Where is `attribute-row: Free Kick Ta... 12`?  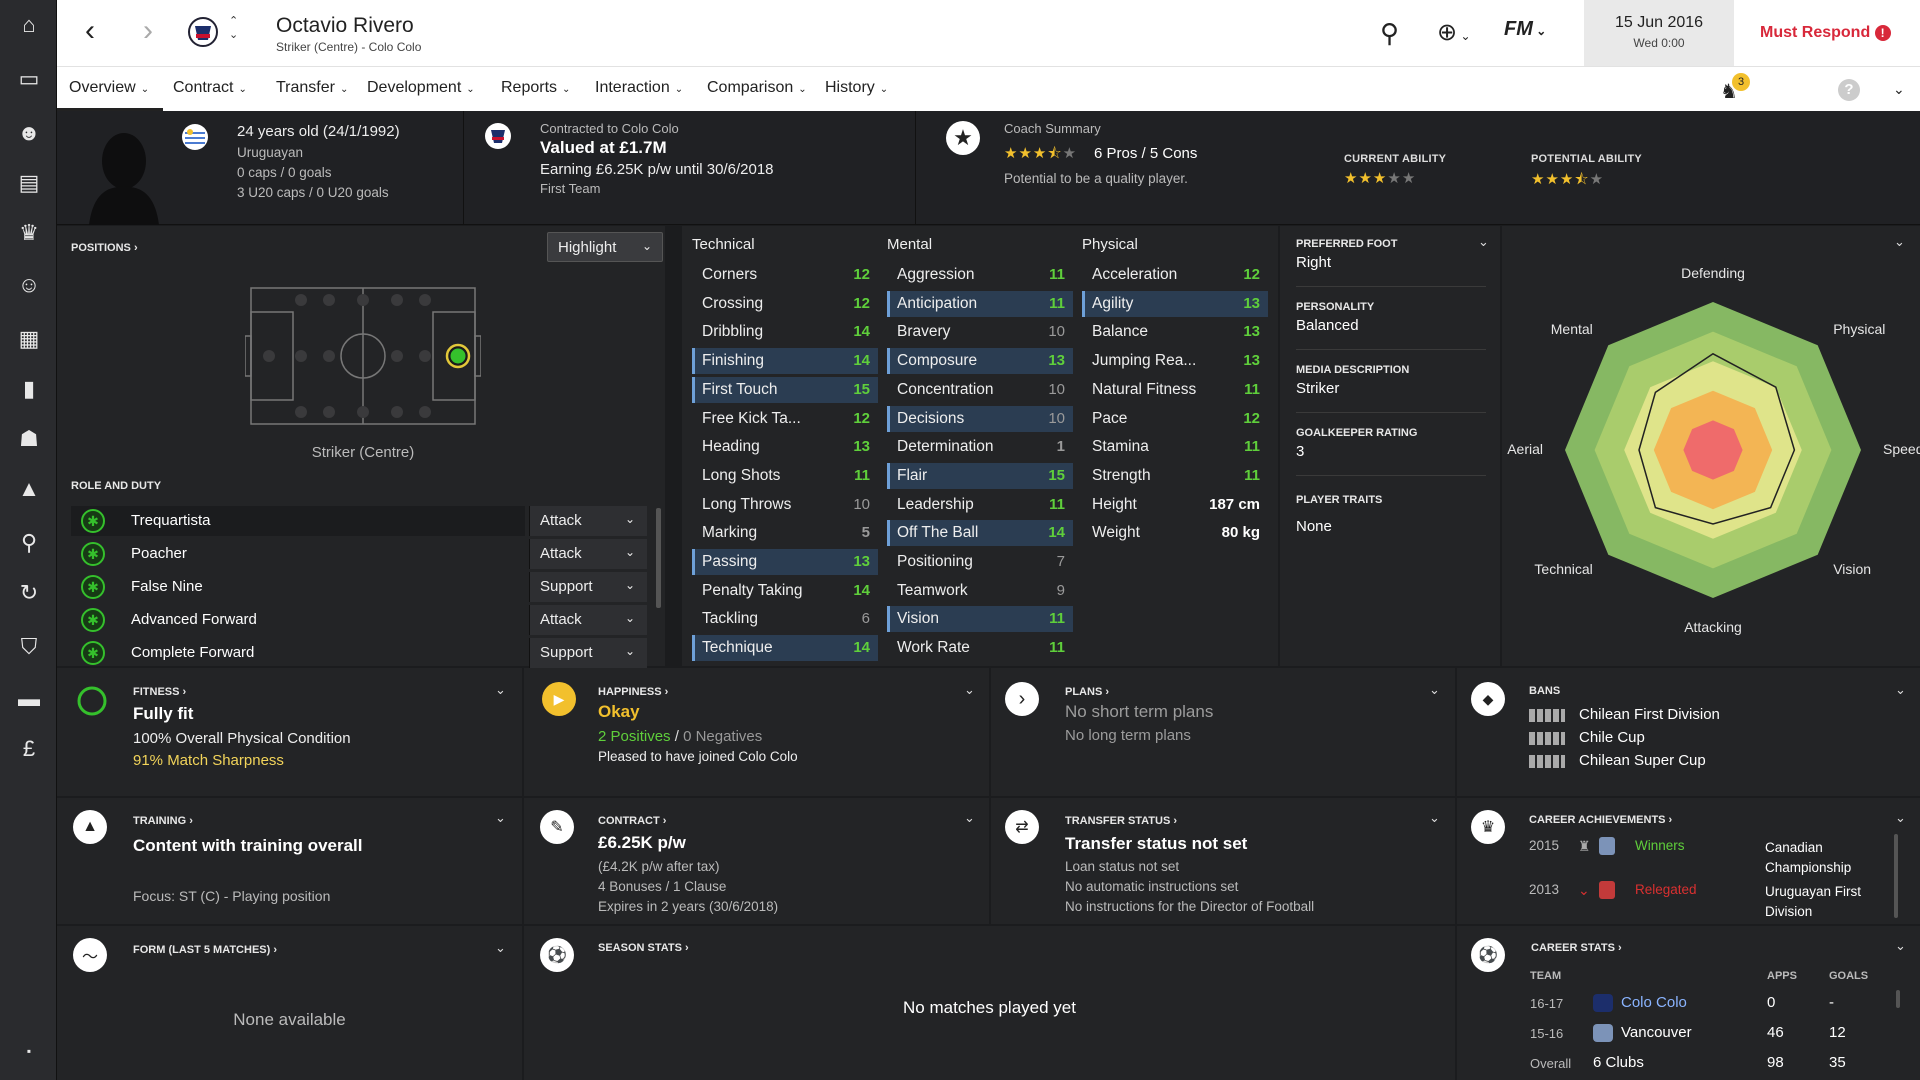
attribute-row: Free Kick Ta... 12 is located at coordinates (785, 419).